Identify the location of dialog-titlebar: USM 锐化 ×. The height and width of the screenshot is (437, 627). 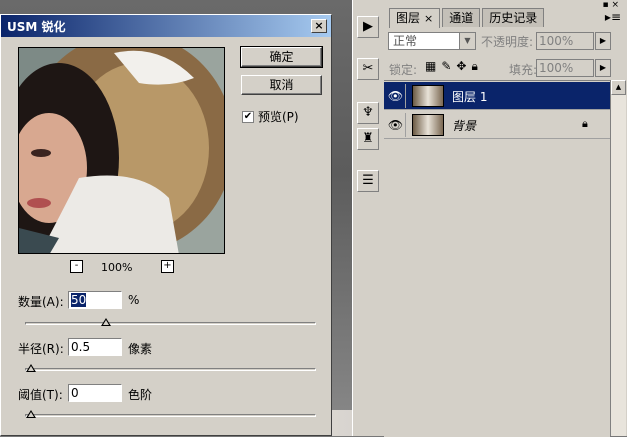
(166, 26).